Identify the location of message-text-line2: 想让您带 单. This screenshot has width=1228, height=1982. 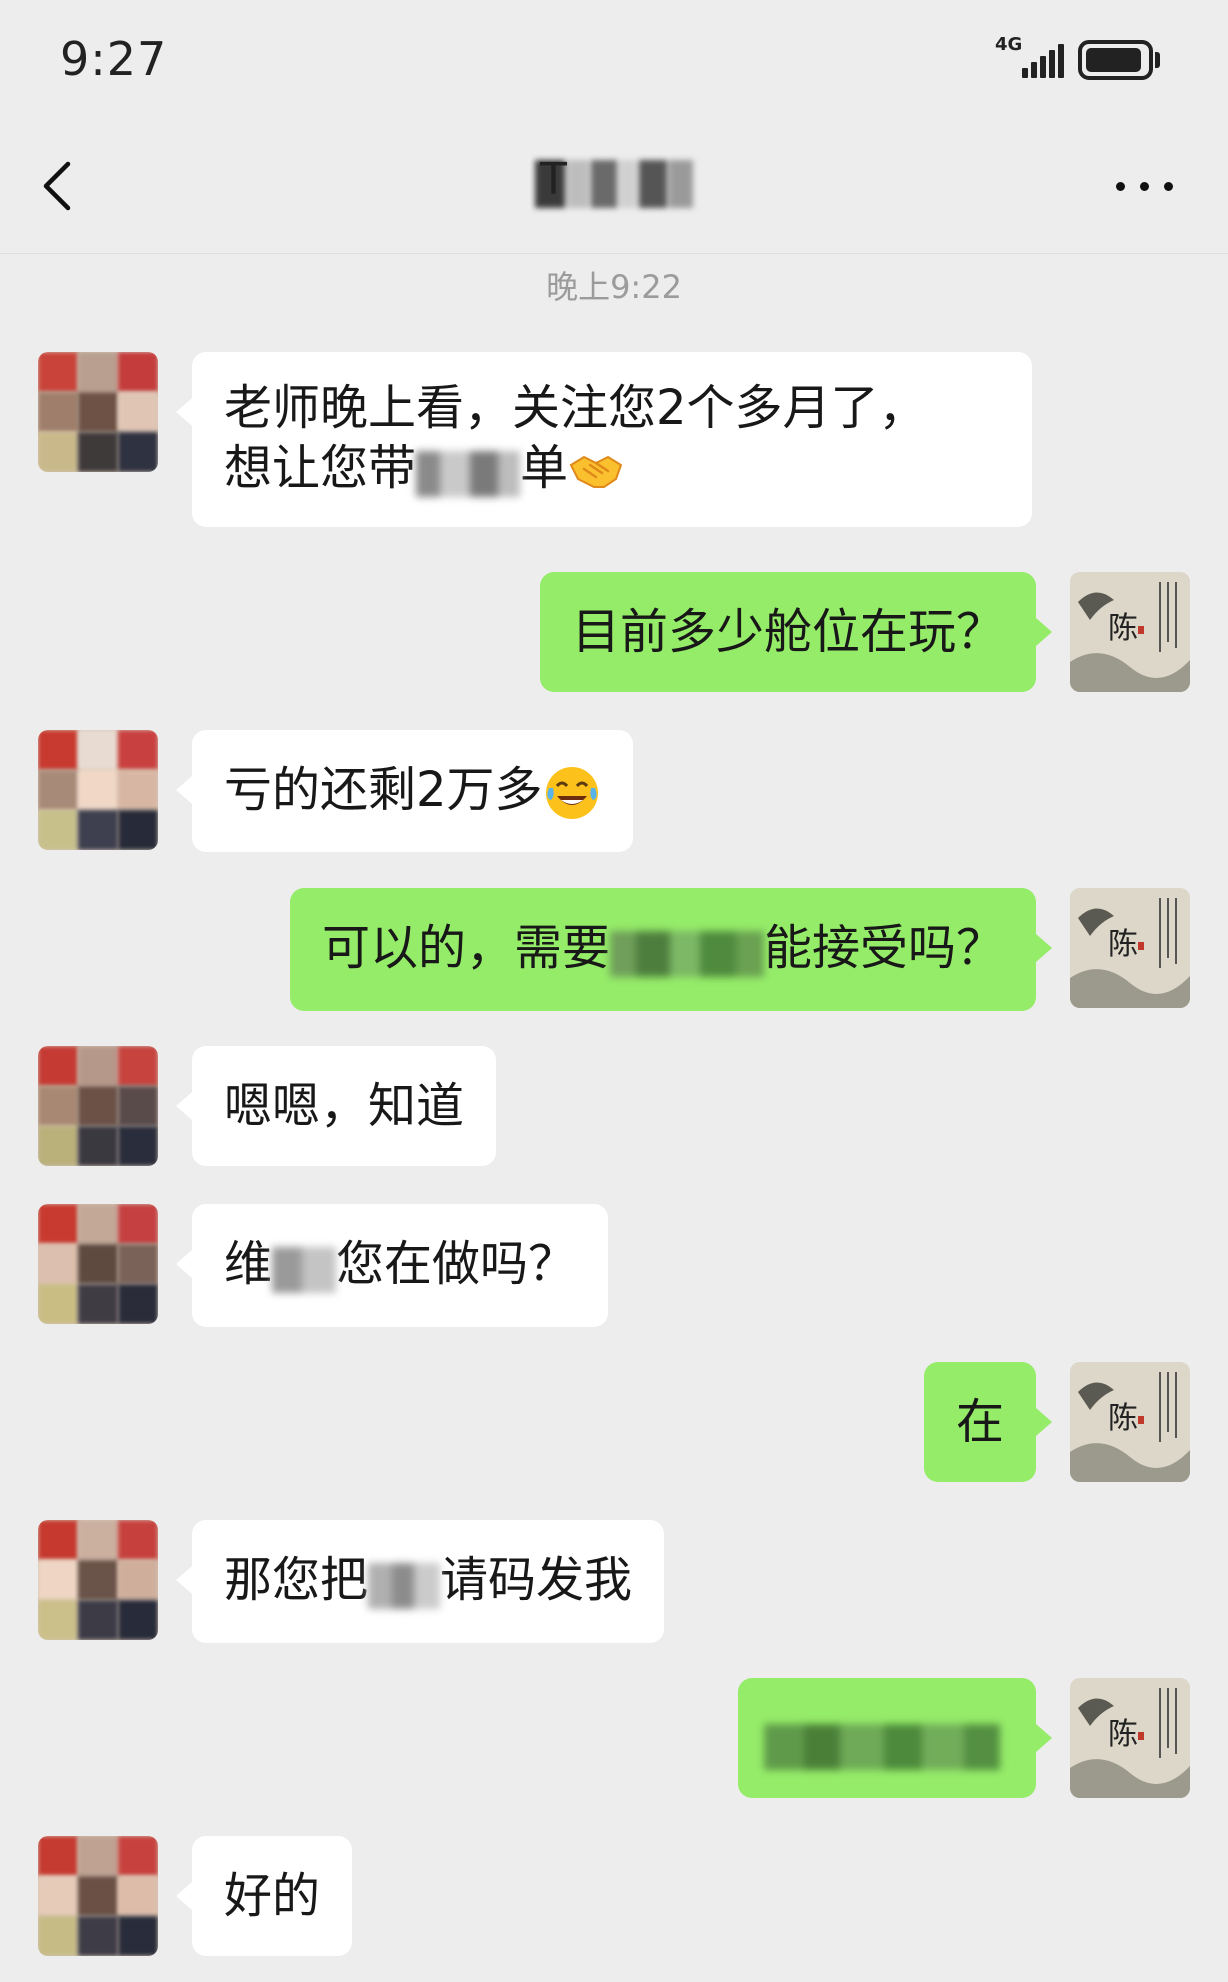
(612, 469).